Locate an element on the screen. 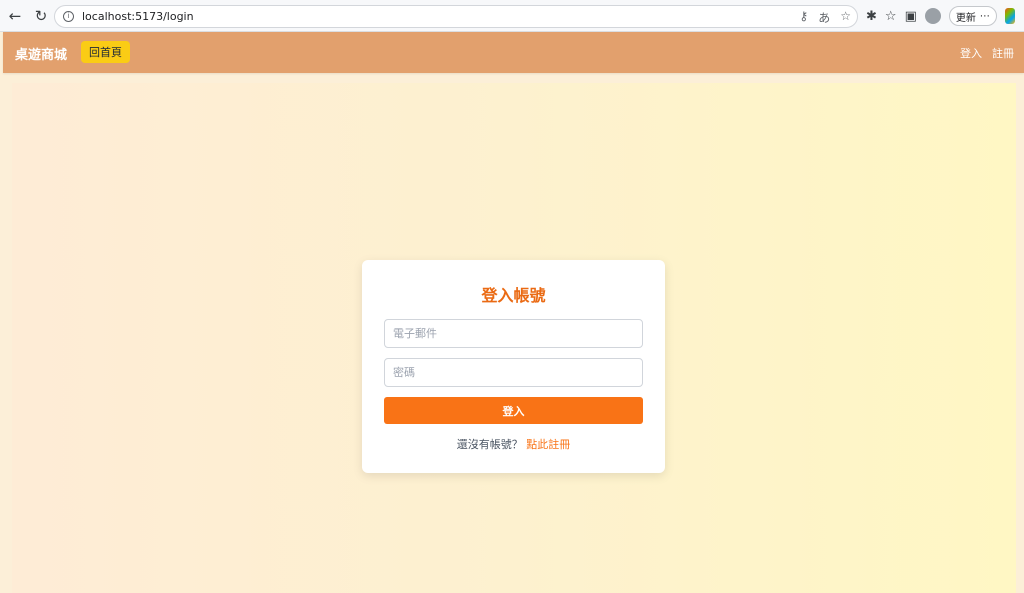 The image size is (1024, 593). favorite-star-icon: ☆ is located at coordinates (845, 17).